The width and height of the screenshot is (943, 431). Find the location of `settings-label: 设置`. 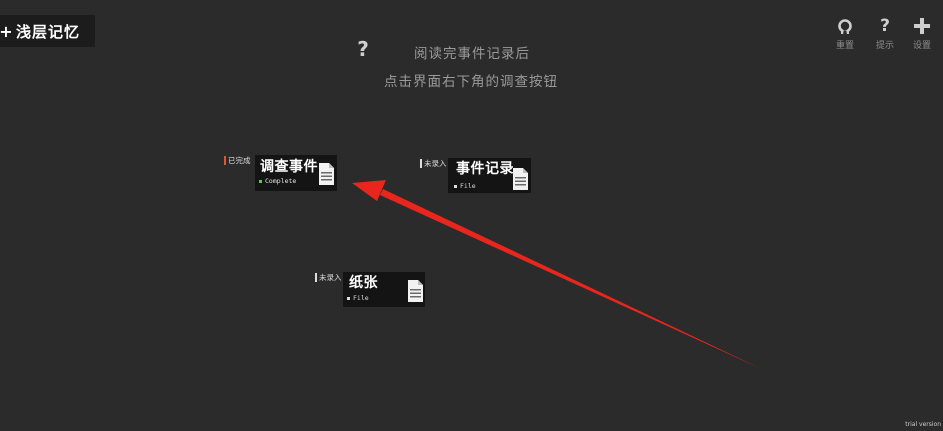

settings-label: 设置 is located at coordinates (921, 46).